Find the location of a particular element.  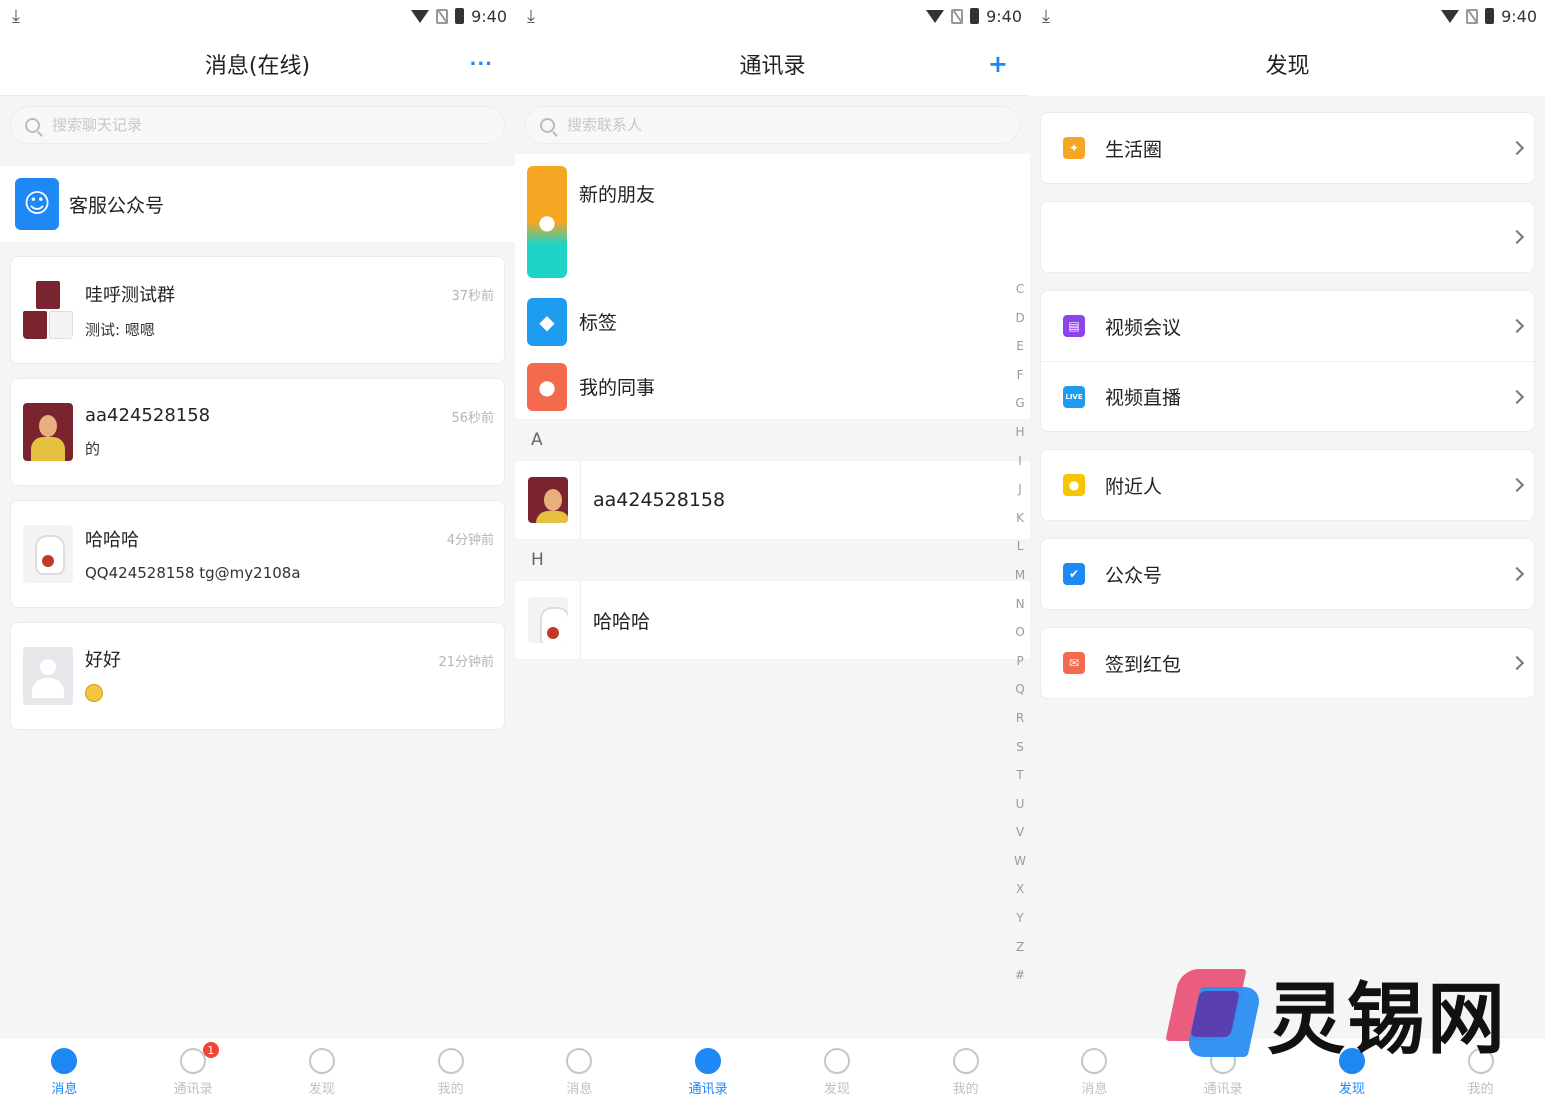

discover-item: ✔ 公众号 is located at coordinates (1287, 574).